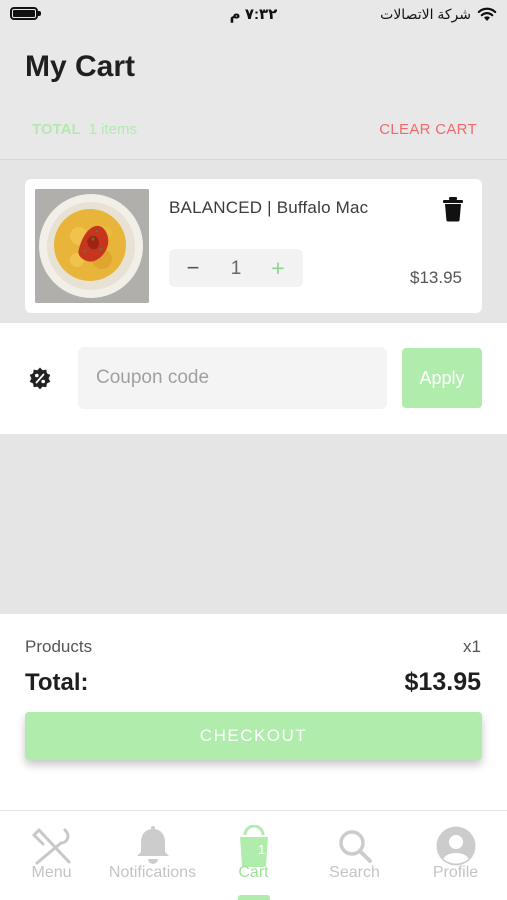 Image resolution: width=507 pixels, height=900 pixels. What do you see at coordinates (84, 129) in the screenshot?
I see `total-summary: TOTAL 1 items` at bounding box center [84, 129].